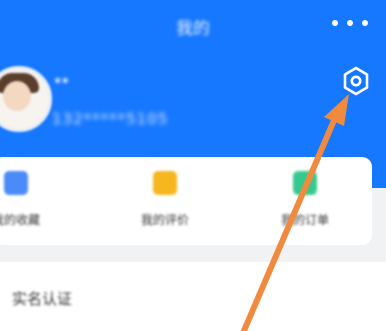 Image resolution: width=386 pixels, height=331 pixels. I want to click on order-icon, so click(305, 183).